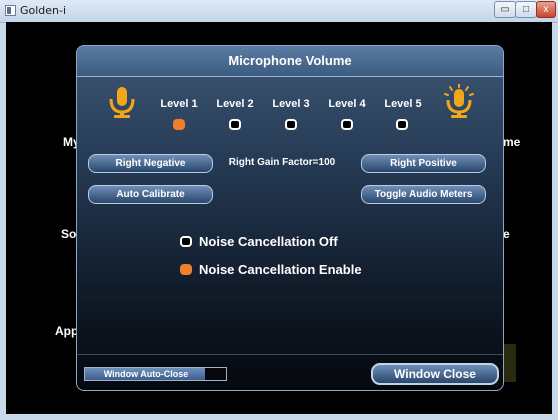 This screenshot has height=420, width=558. I want to click on background-label: App, so click(67, 331).